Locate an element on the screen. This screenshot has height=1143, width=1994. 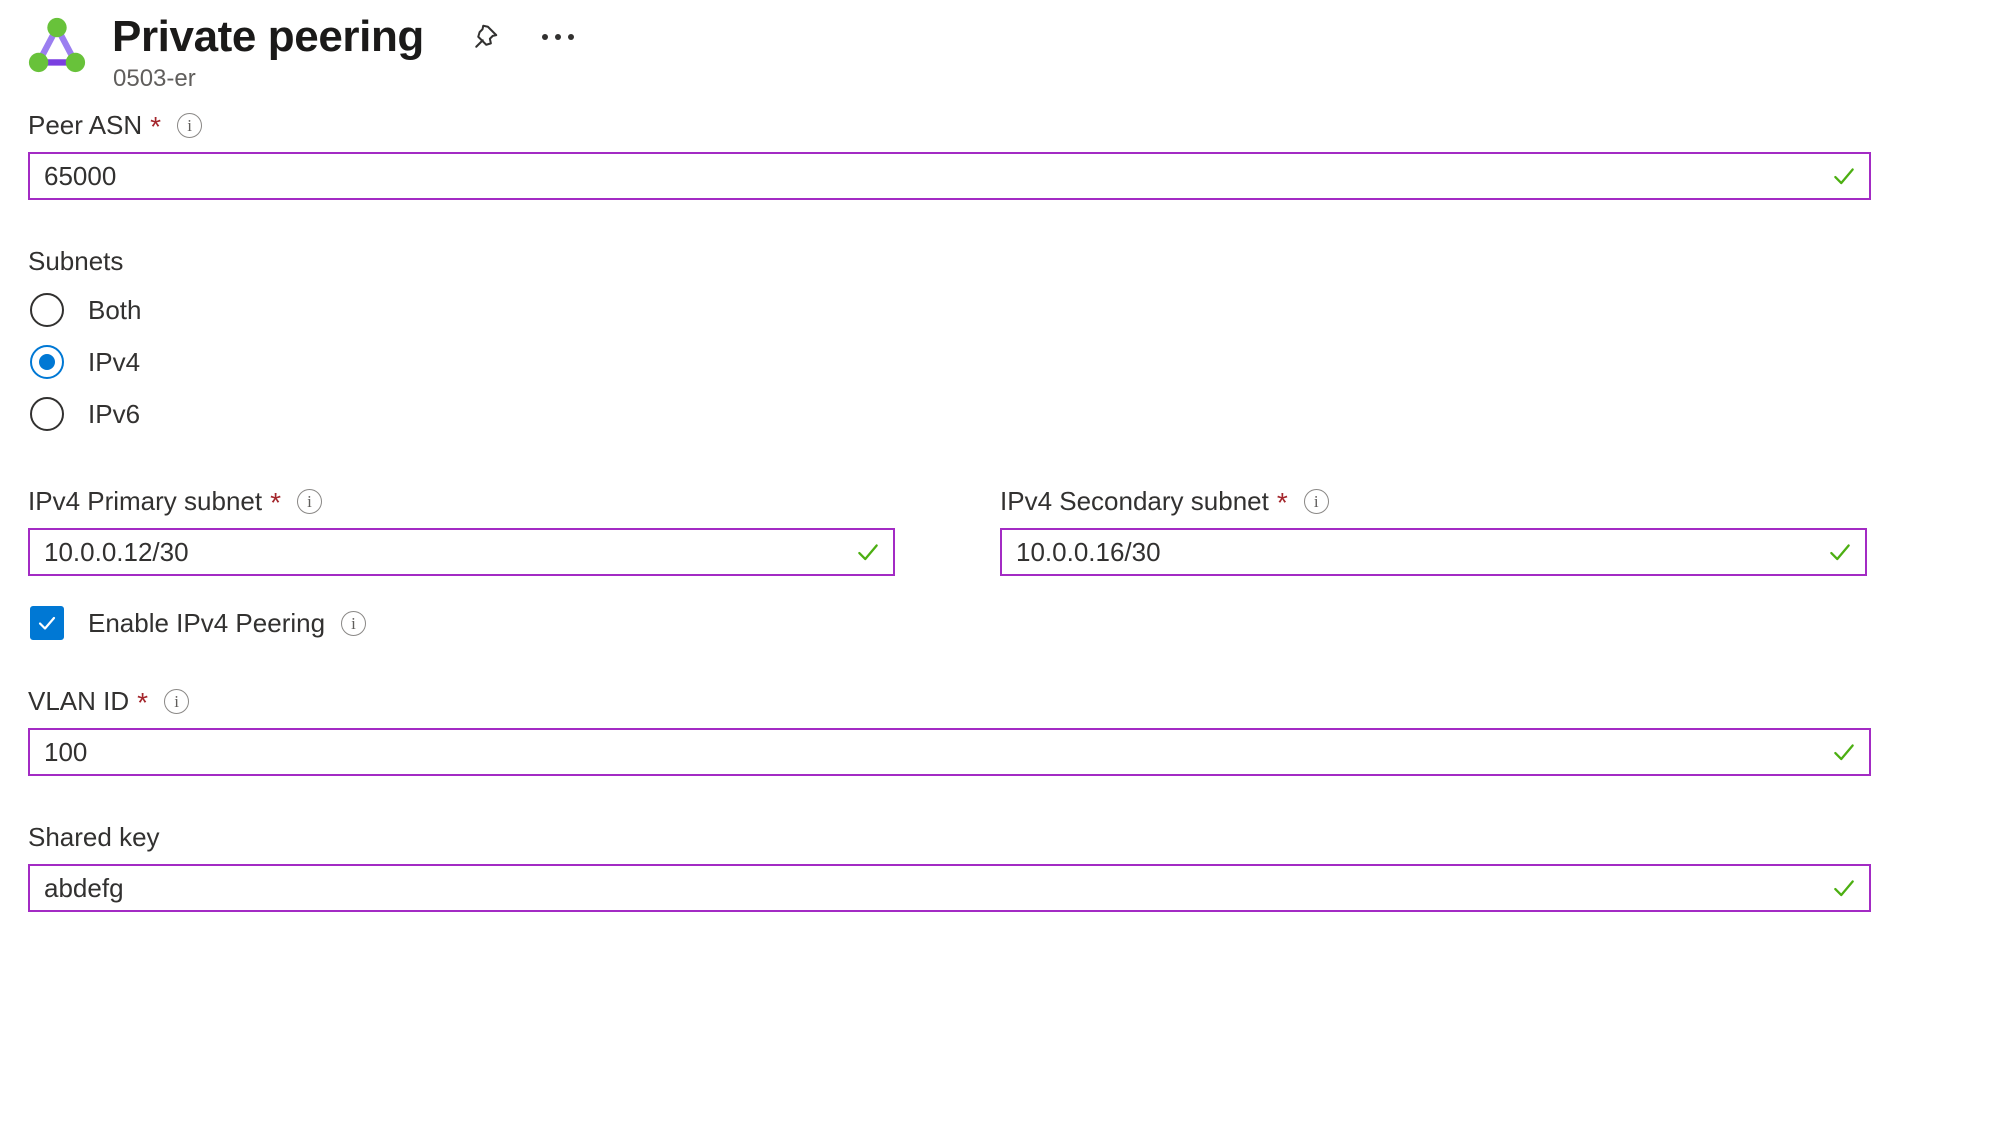
ipv4-primary-subnet-input: 10.0.0.12/30 is located at coordinates (461, 552).